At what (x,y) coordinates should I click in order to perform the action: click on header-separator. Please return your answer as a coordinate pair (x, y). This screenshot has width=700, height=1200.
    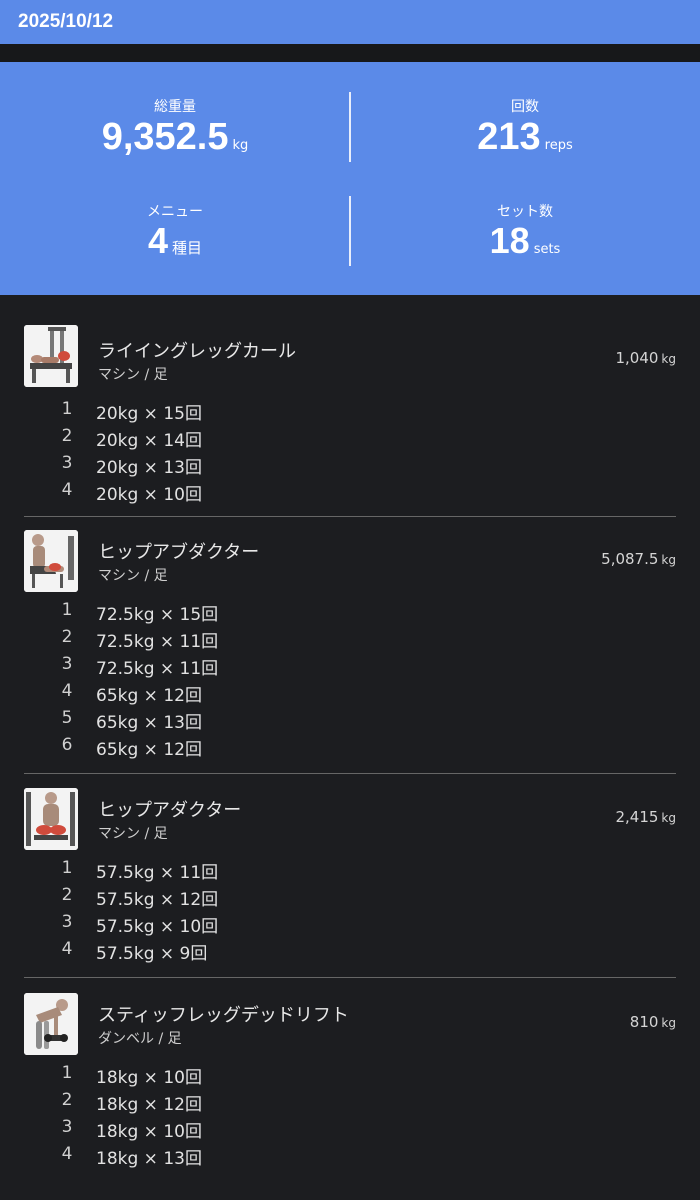
    Looking at the image, I should click on (350, 53).